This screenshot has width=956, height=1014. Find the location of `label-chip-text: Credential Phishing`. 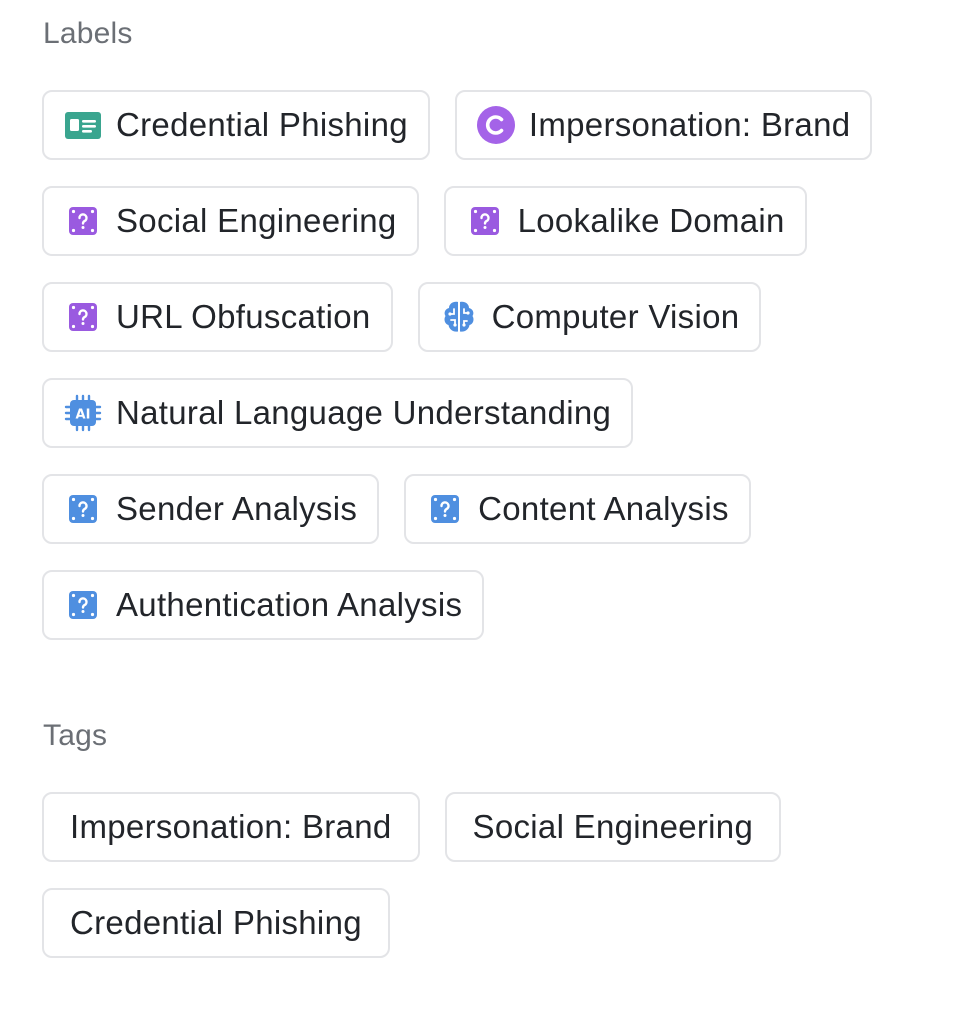

label-chip-text: Credential Phishing is located at coordinates (262, 124).